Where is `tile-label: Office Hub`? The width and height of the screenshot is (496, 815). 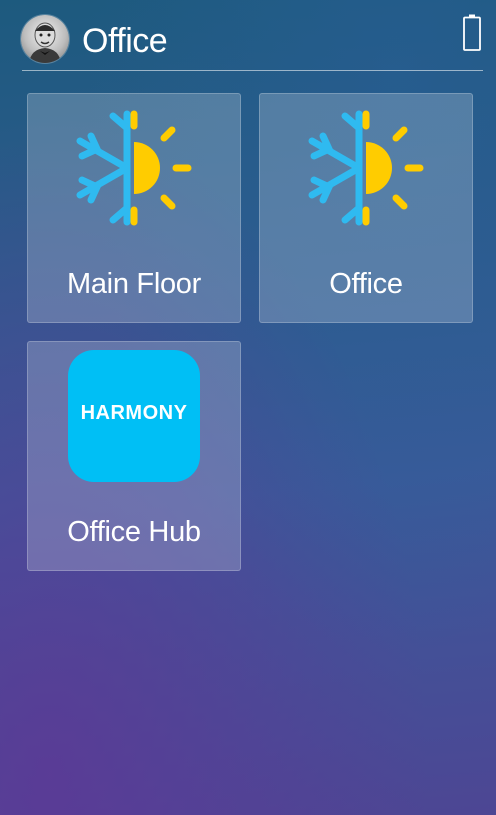 tile-label: Office Hub is located at coordinates (134, 532).